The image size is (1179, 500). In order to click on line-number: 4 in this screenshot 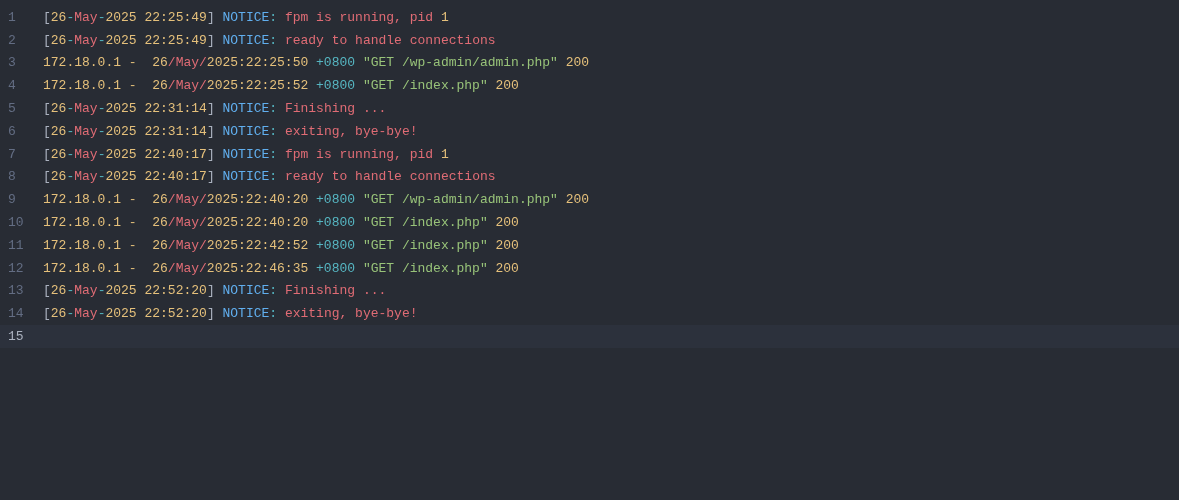, I will do `click(12, 86)`.